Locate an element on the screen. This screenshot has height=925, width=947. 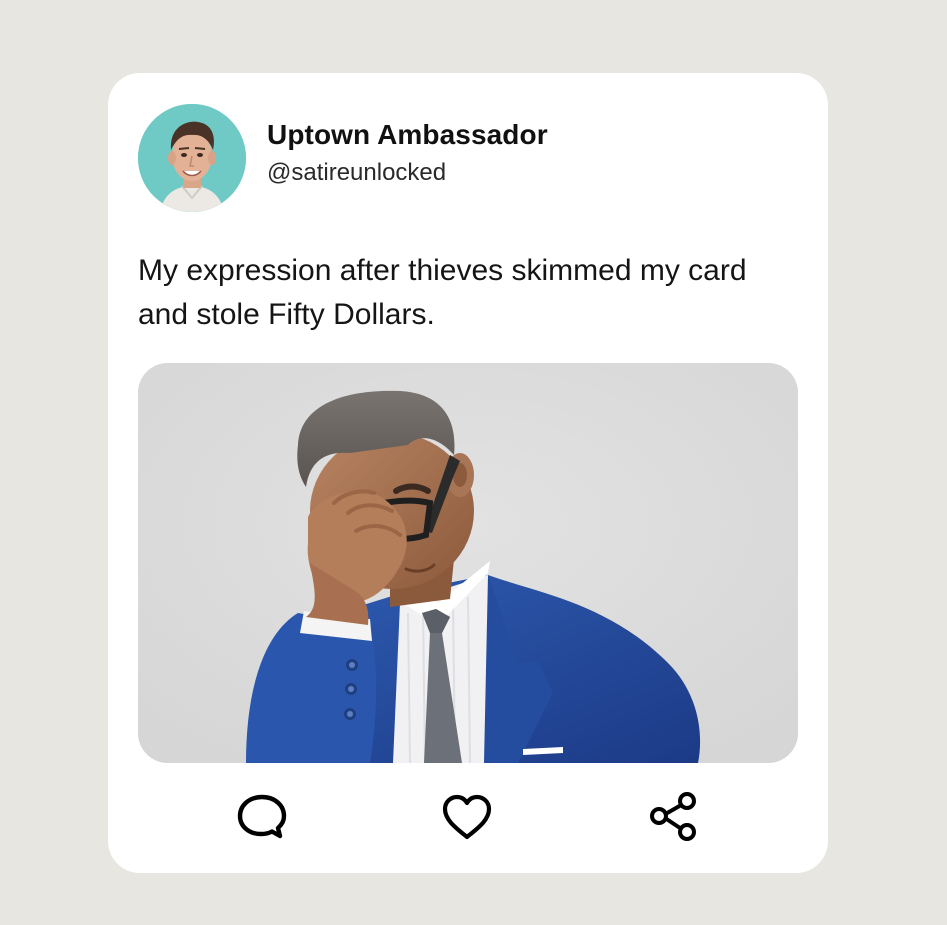
heart-icon is located at coordinates (467, 817).